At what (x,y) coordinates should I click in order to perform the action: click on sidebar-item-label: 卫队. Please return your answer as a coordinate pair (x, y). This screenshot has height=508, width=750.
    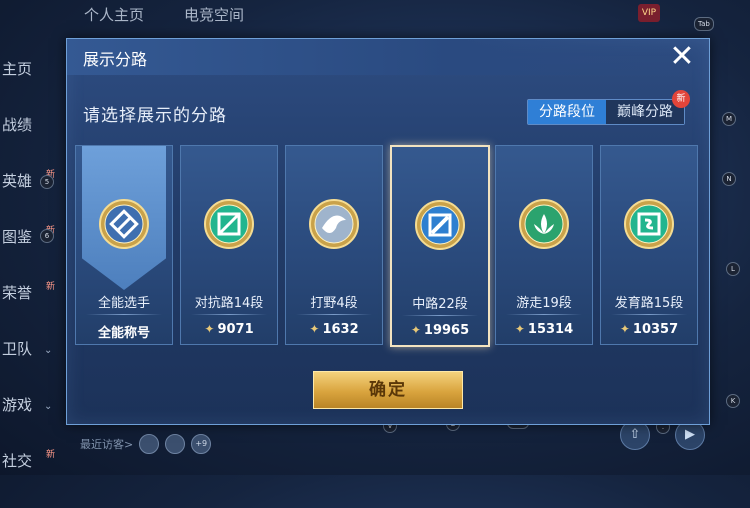
    Looking at the image, I should click on (17, 349).